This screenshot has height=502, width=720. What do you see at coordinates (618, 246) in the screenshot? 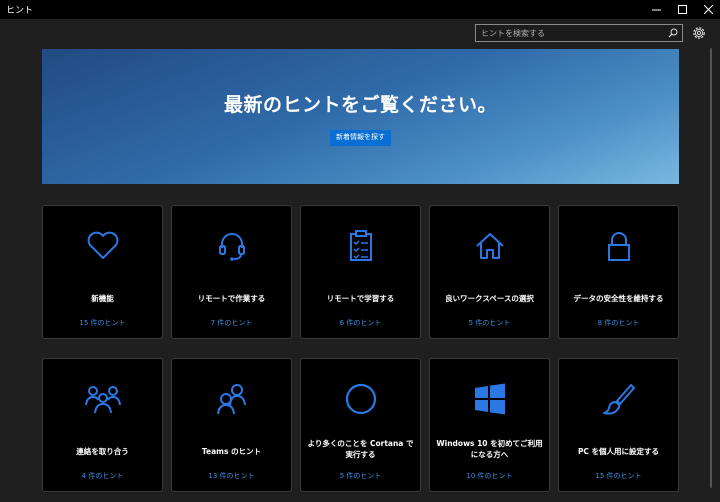
I see `lock-icon` at bounding box center [618, 246].